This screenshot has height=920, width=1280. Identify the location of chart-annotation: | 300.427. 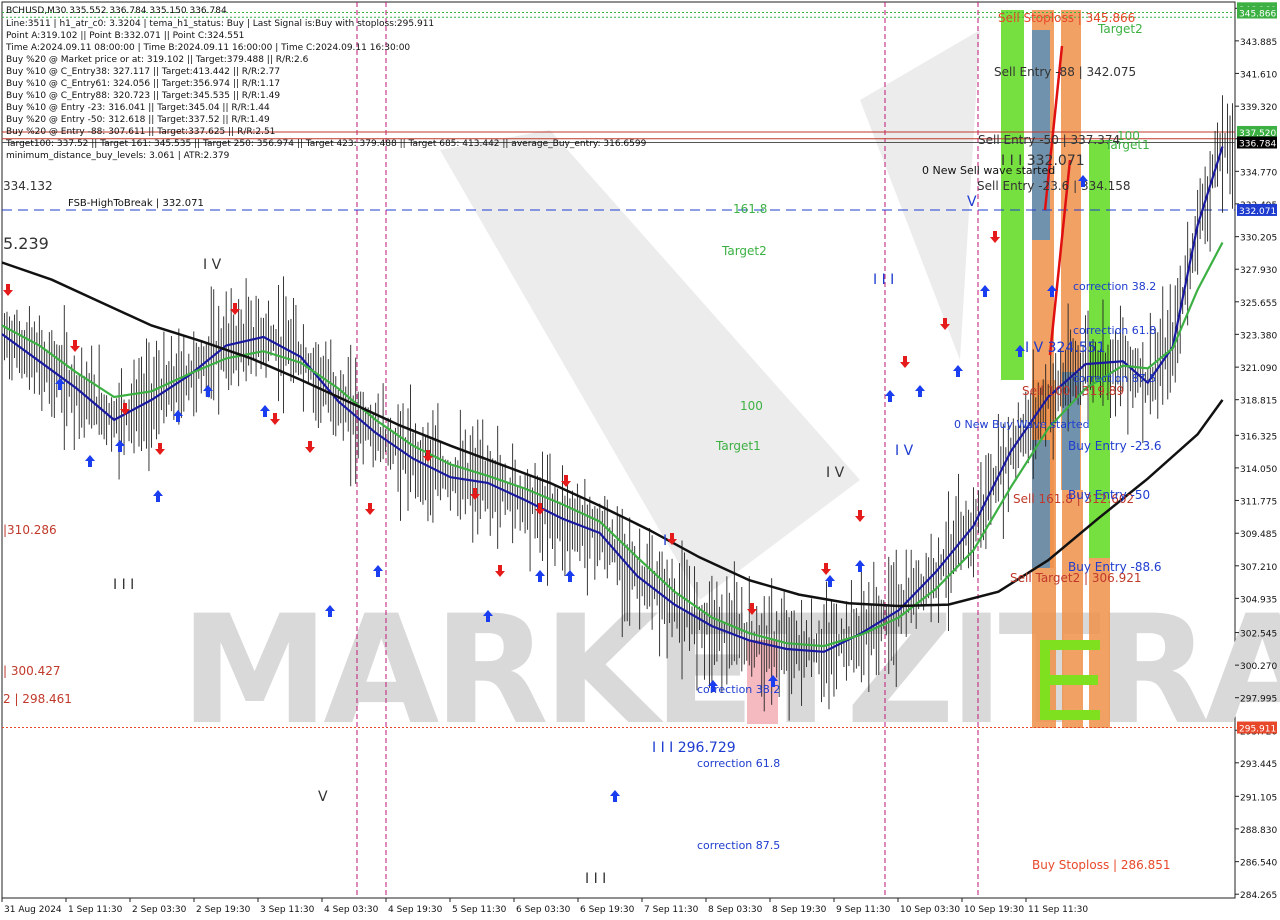
(31, 671).